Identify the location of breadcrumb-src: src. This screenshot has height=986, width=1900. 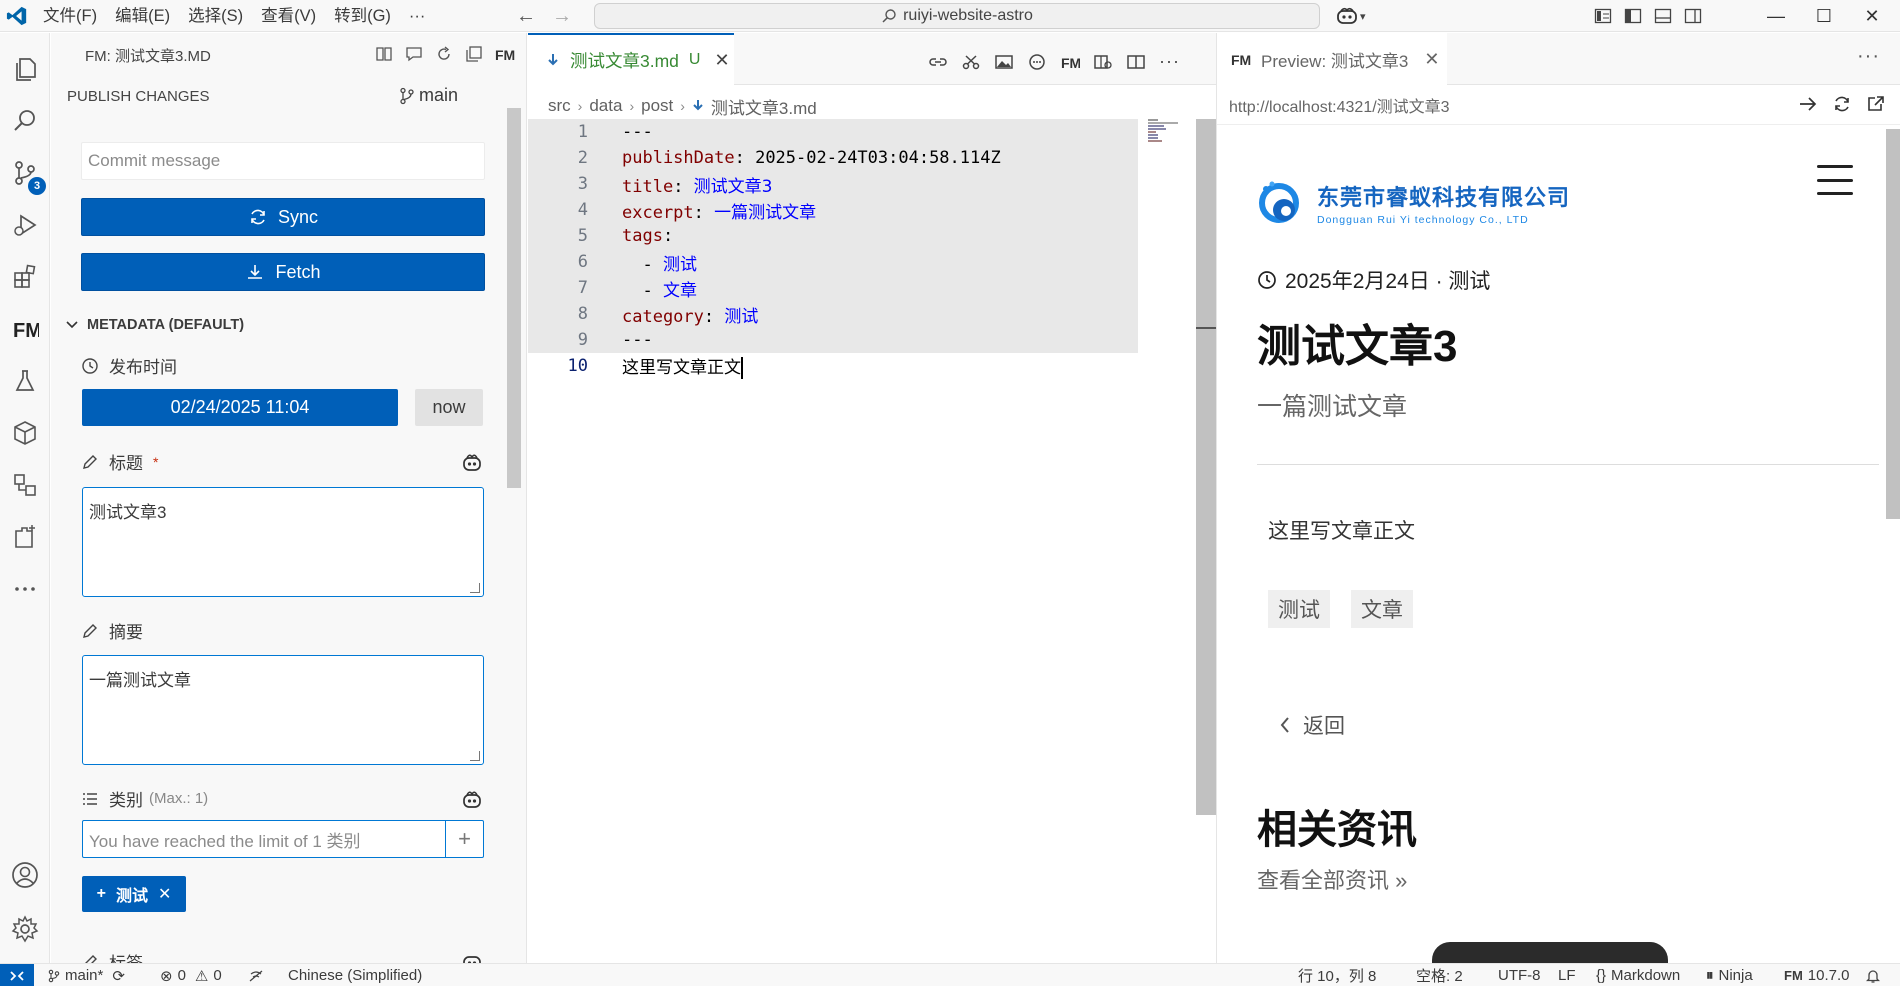
(559, 106).